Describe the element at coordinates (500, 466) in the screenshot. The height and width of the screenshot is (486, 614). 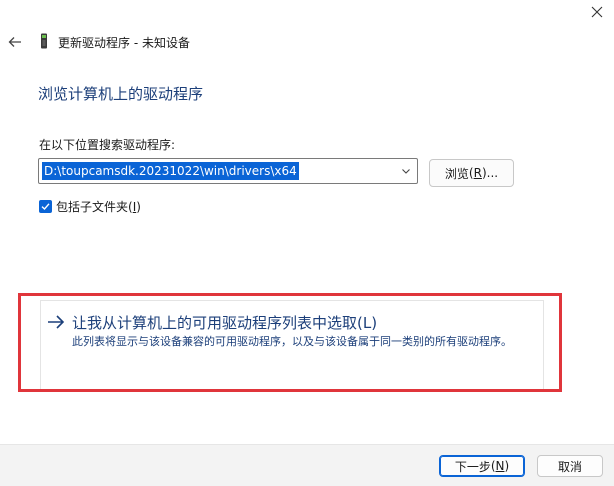
I see `next-accel: N` at that location.